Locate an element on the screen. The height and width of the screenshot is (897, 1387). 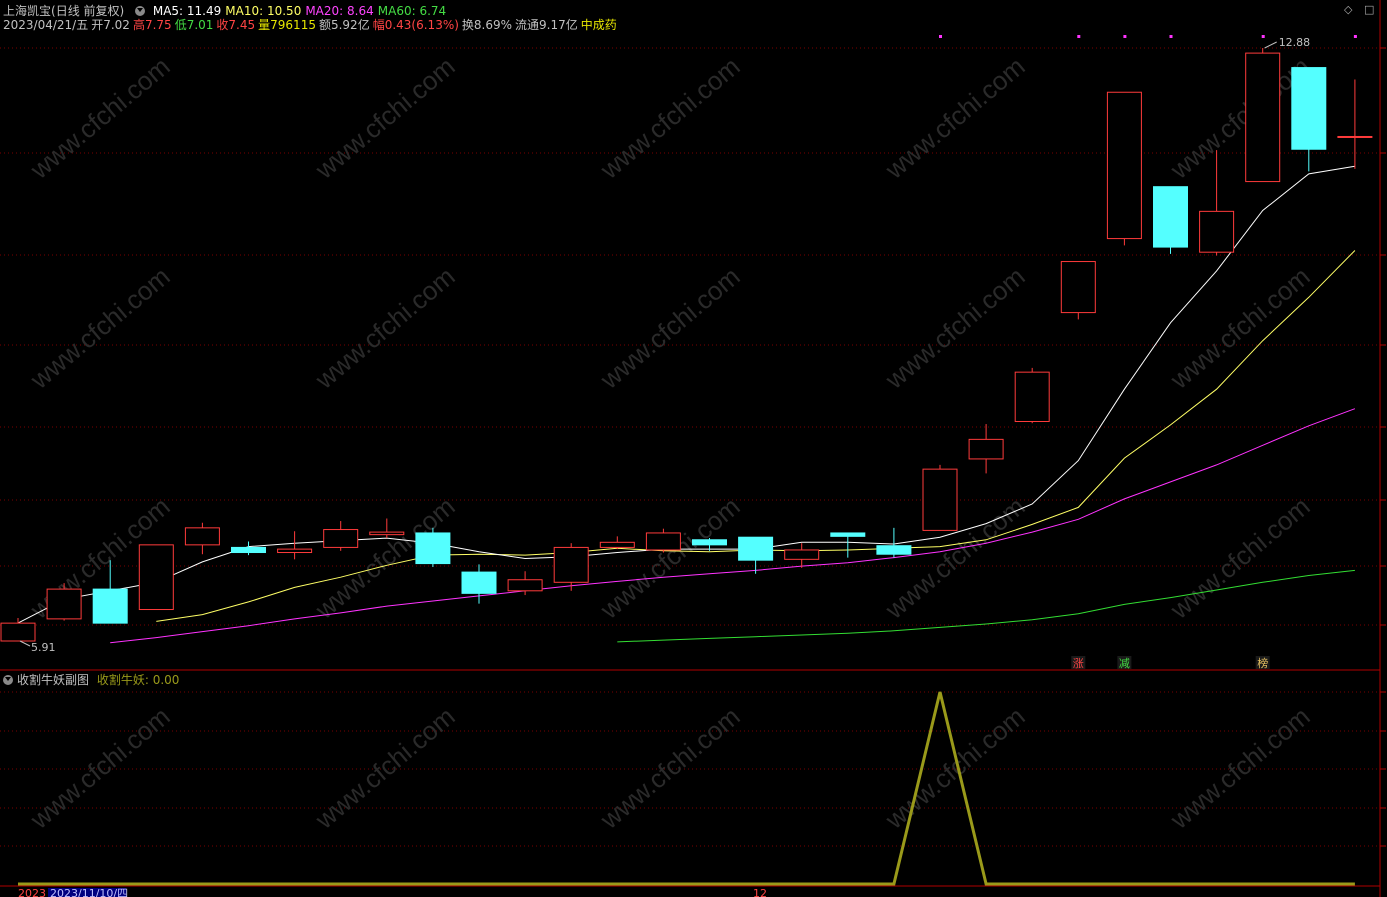
low-label: 5.91 is located at coordinates (43, 647).